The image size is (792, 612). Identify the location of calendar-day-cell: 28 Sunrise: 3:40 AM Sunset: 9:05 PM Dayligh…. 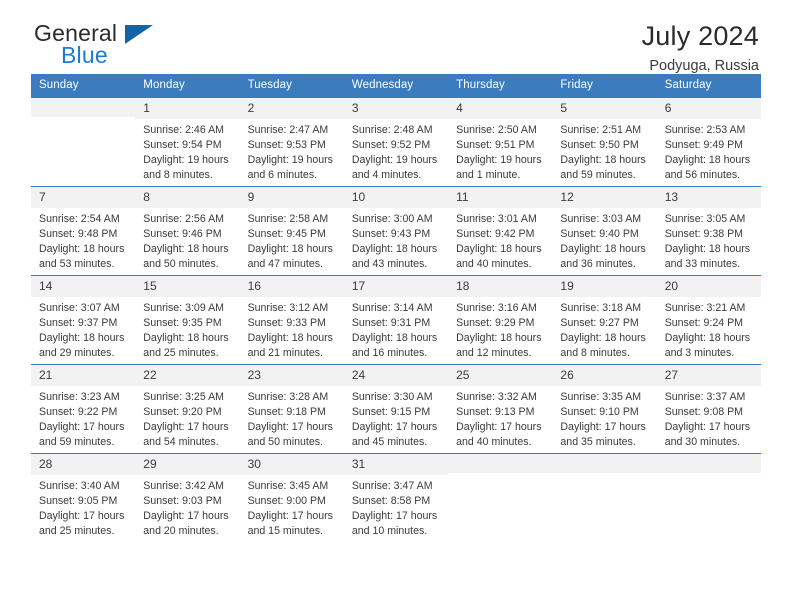
(83, 498).